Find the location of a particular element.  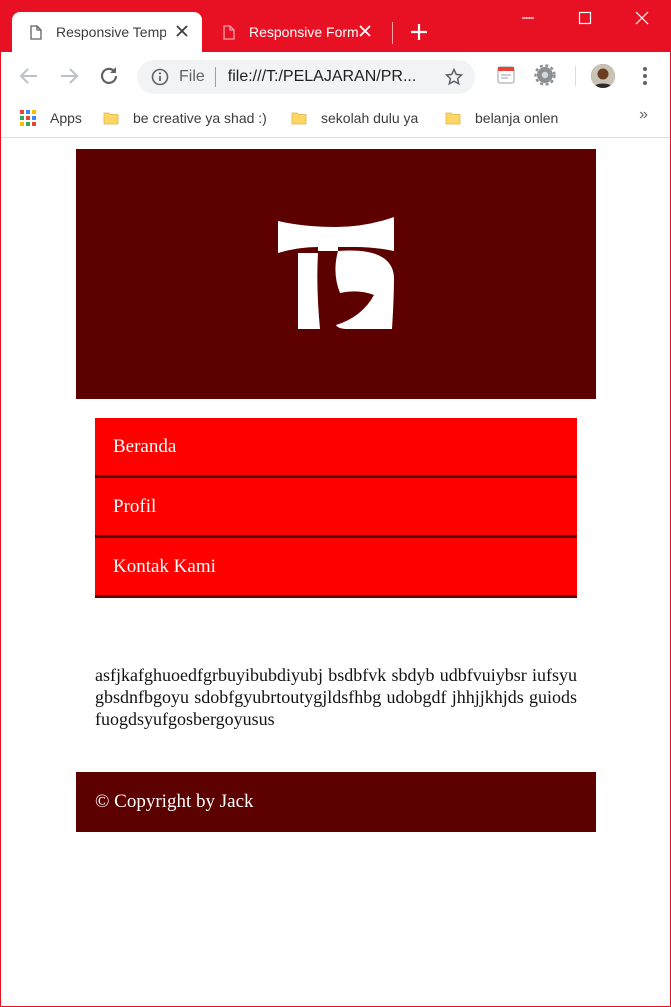

toolbar-divider is located at coordinates (575, 76).